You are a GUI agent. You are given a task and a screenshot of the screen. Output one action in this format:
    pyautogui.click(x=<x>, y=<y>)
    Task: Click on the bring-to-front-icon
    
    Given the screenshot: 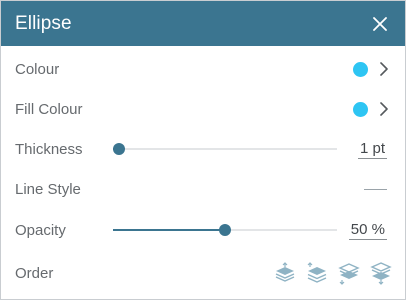 What is the action you would take?
    pyautogui.click(x=285, y=273)
    